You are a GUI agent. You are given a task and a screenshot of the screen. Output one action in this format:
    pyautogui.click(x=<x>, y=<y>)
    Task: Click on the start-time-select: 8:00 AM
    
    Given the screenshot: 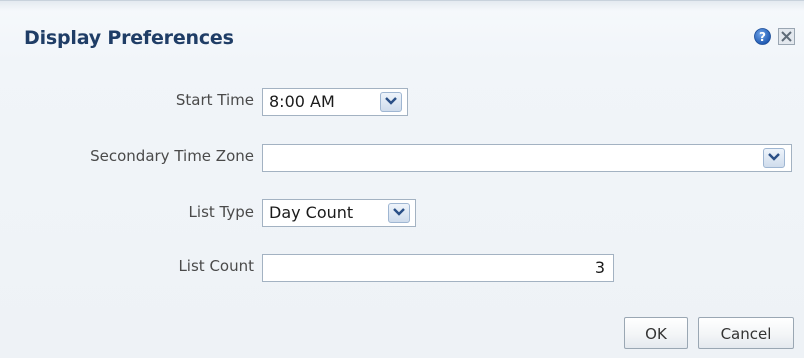 What is the action you would take?
    pyautogui.click(x=335, y=102)
    